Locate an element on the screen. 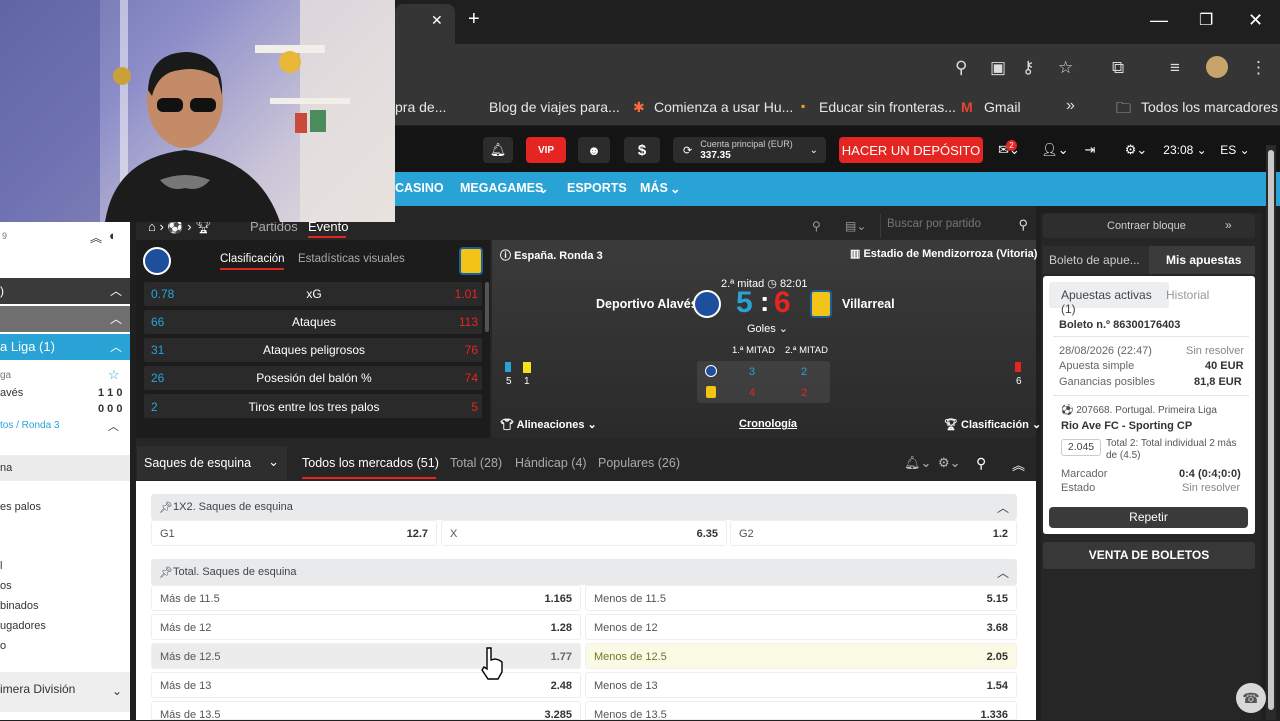 The image size is (1280, 721). page-scrollbar-thumb is located at coordinates (1271, 430).